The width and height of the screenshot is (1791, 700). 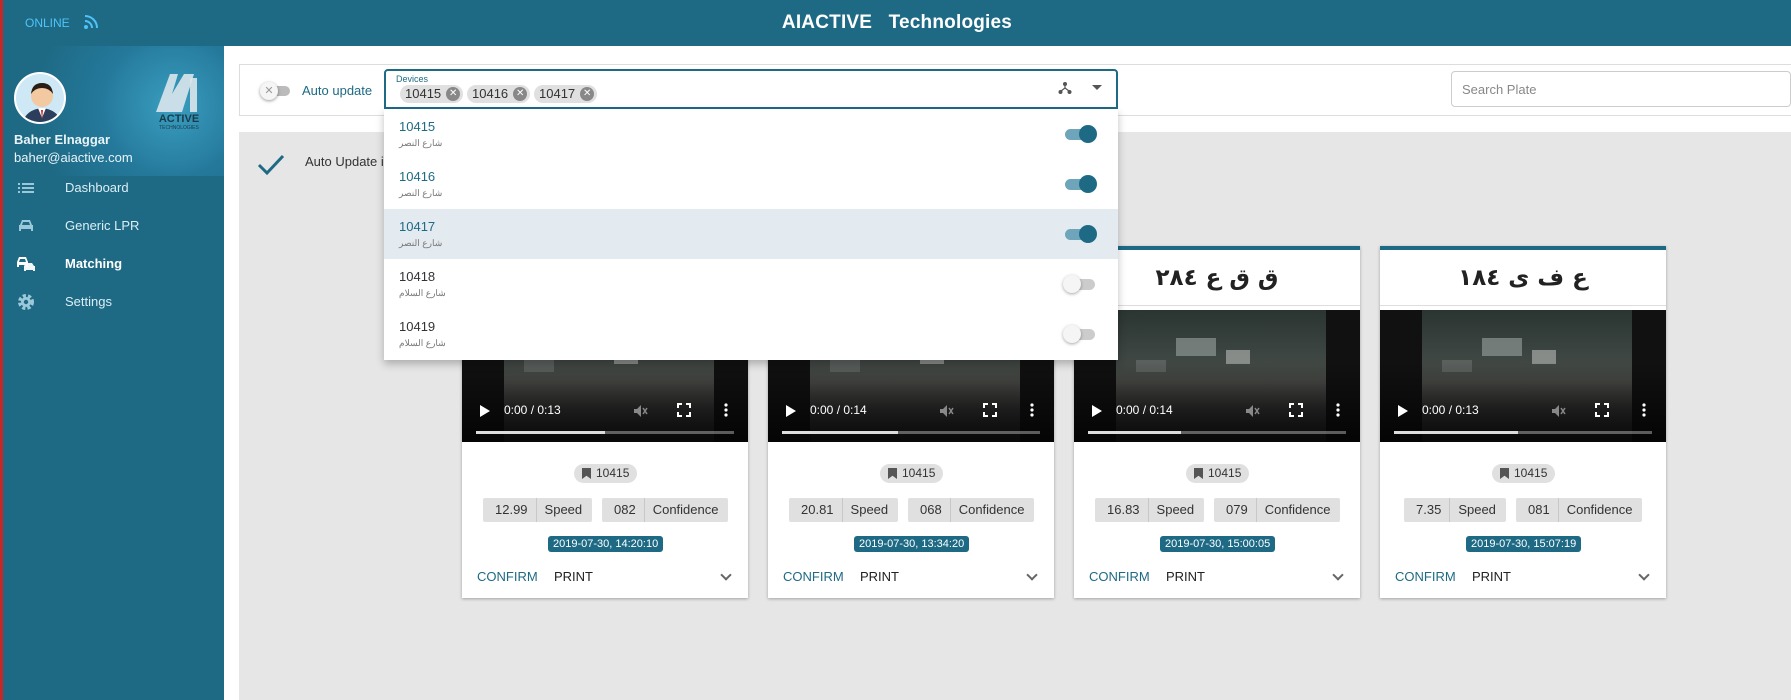 I want to click on confidence-value: 081, so click(x=1537, y=510).